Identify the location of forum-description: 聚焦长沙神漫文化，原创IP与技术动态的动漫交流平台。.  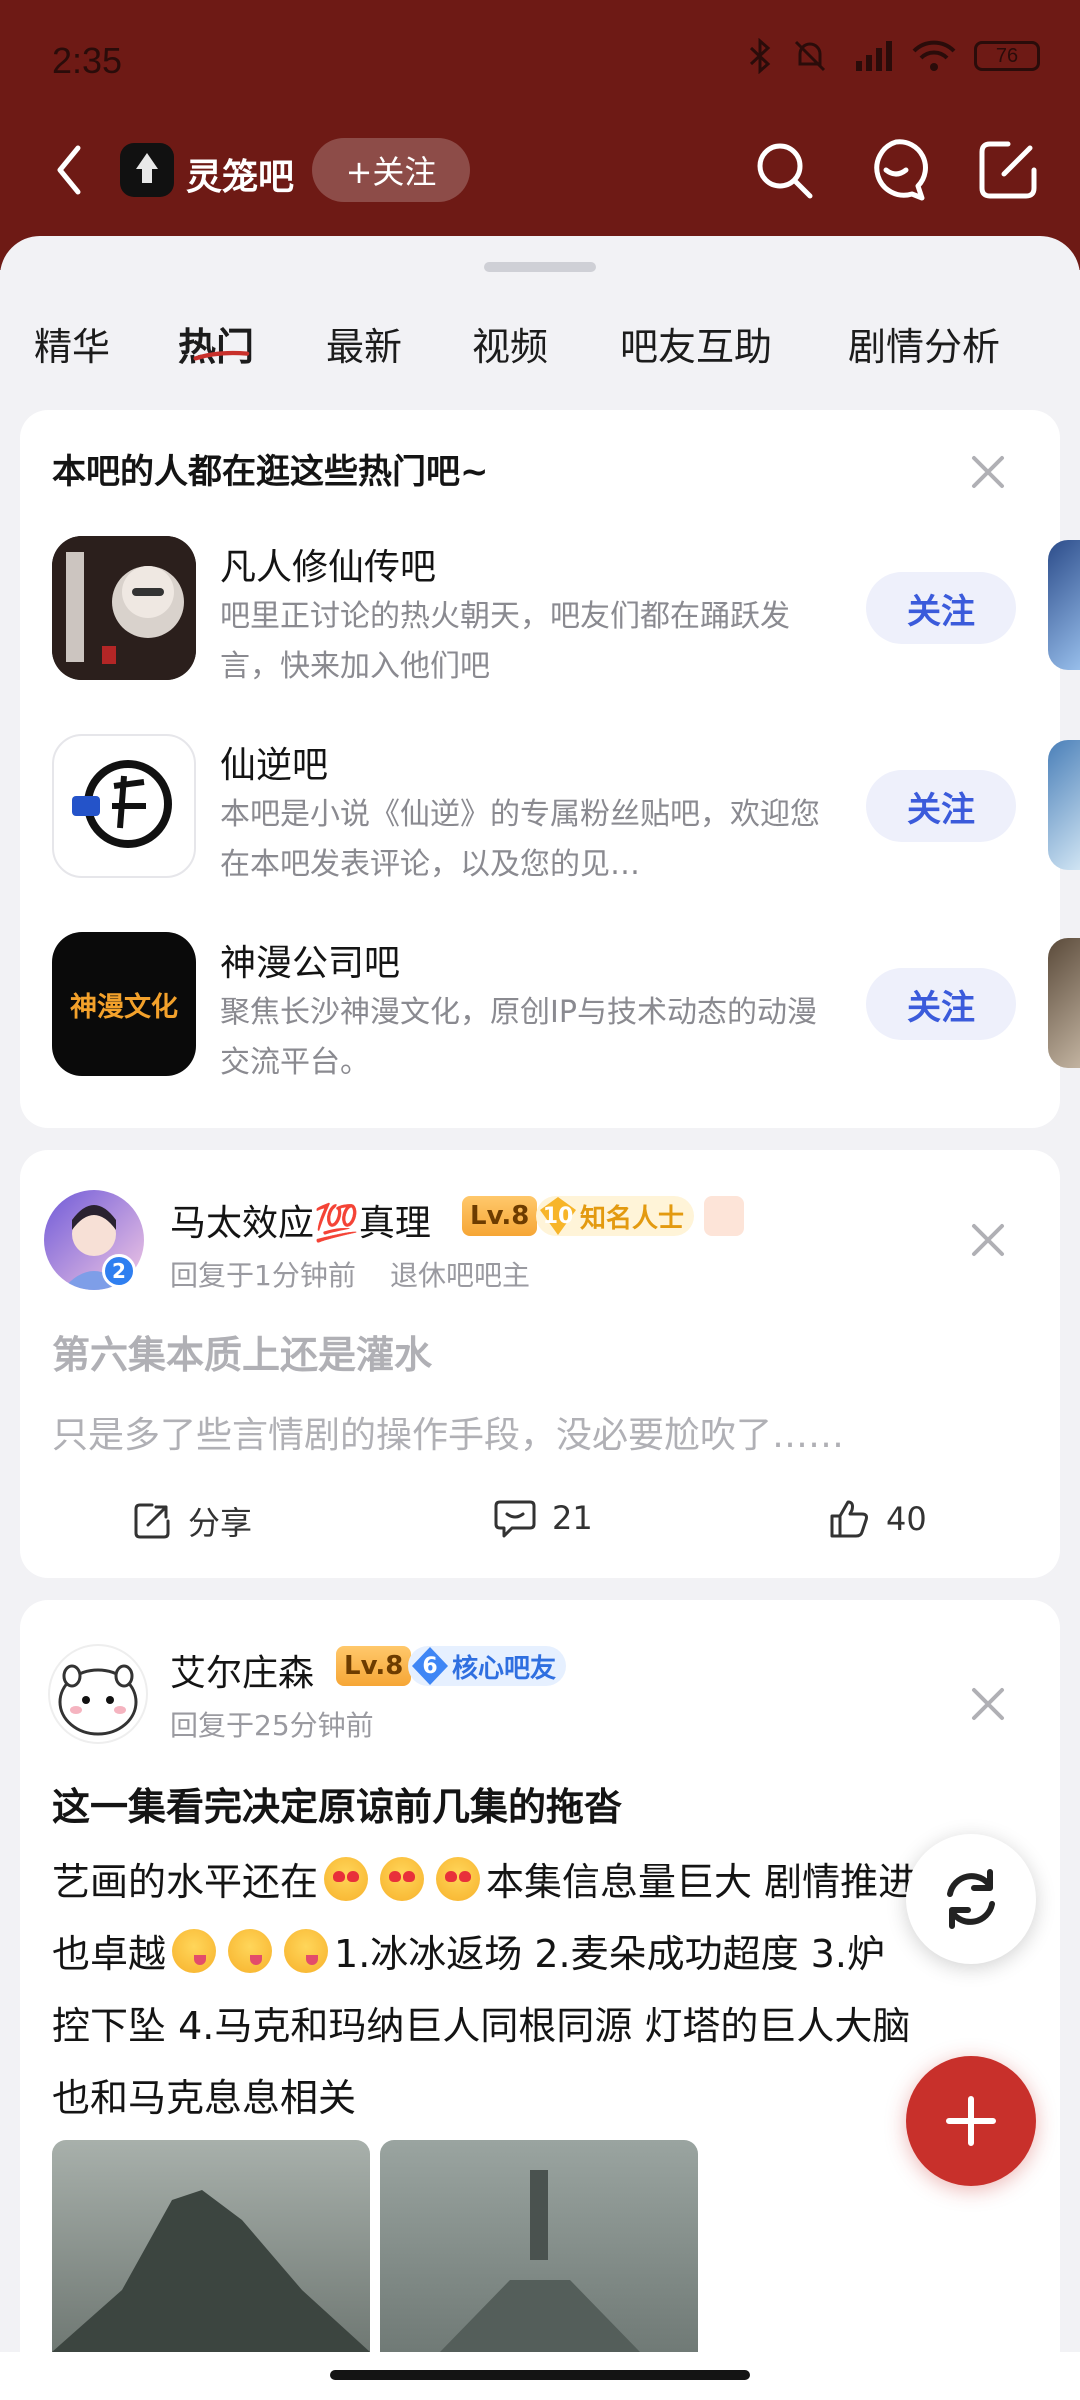
(518, 1037).